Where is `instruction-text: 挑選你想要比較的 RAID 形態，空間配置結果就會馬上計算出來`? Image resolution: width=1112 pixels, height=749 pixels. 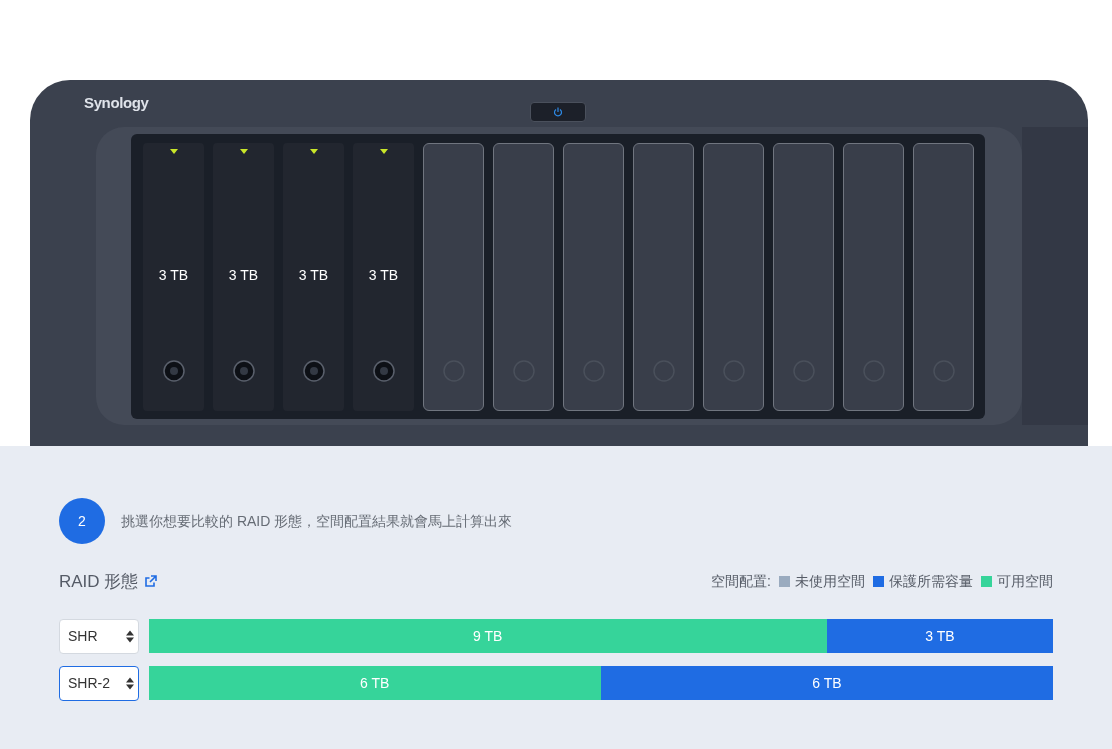
instruction-text: 挑選你想要比較的 RAID 形態，空間配置結果就會馬上計算出來 is located at coordinates (317, 521).